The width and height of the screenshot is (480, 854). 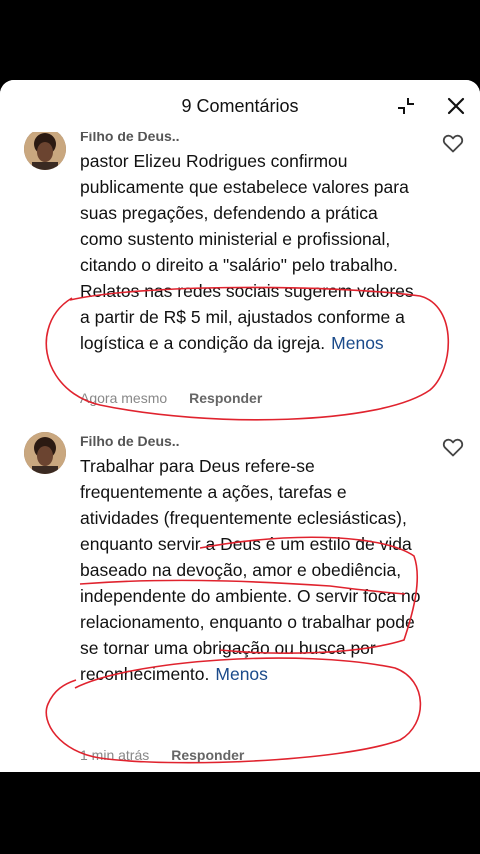 What do you see at coordinates (124, 398) in the screenshot?
I see `comment-time: Agora mesmo` at bounding box center [124, 398].